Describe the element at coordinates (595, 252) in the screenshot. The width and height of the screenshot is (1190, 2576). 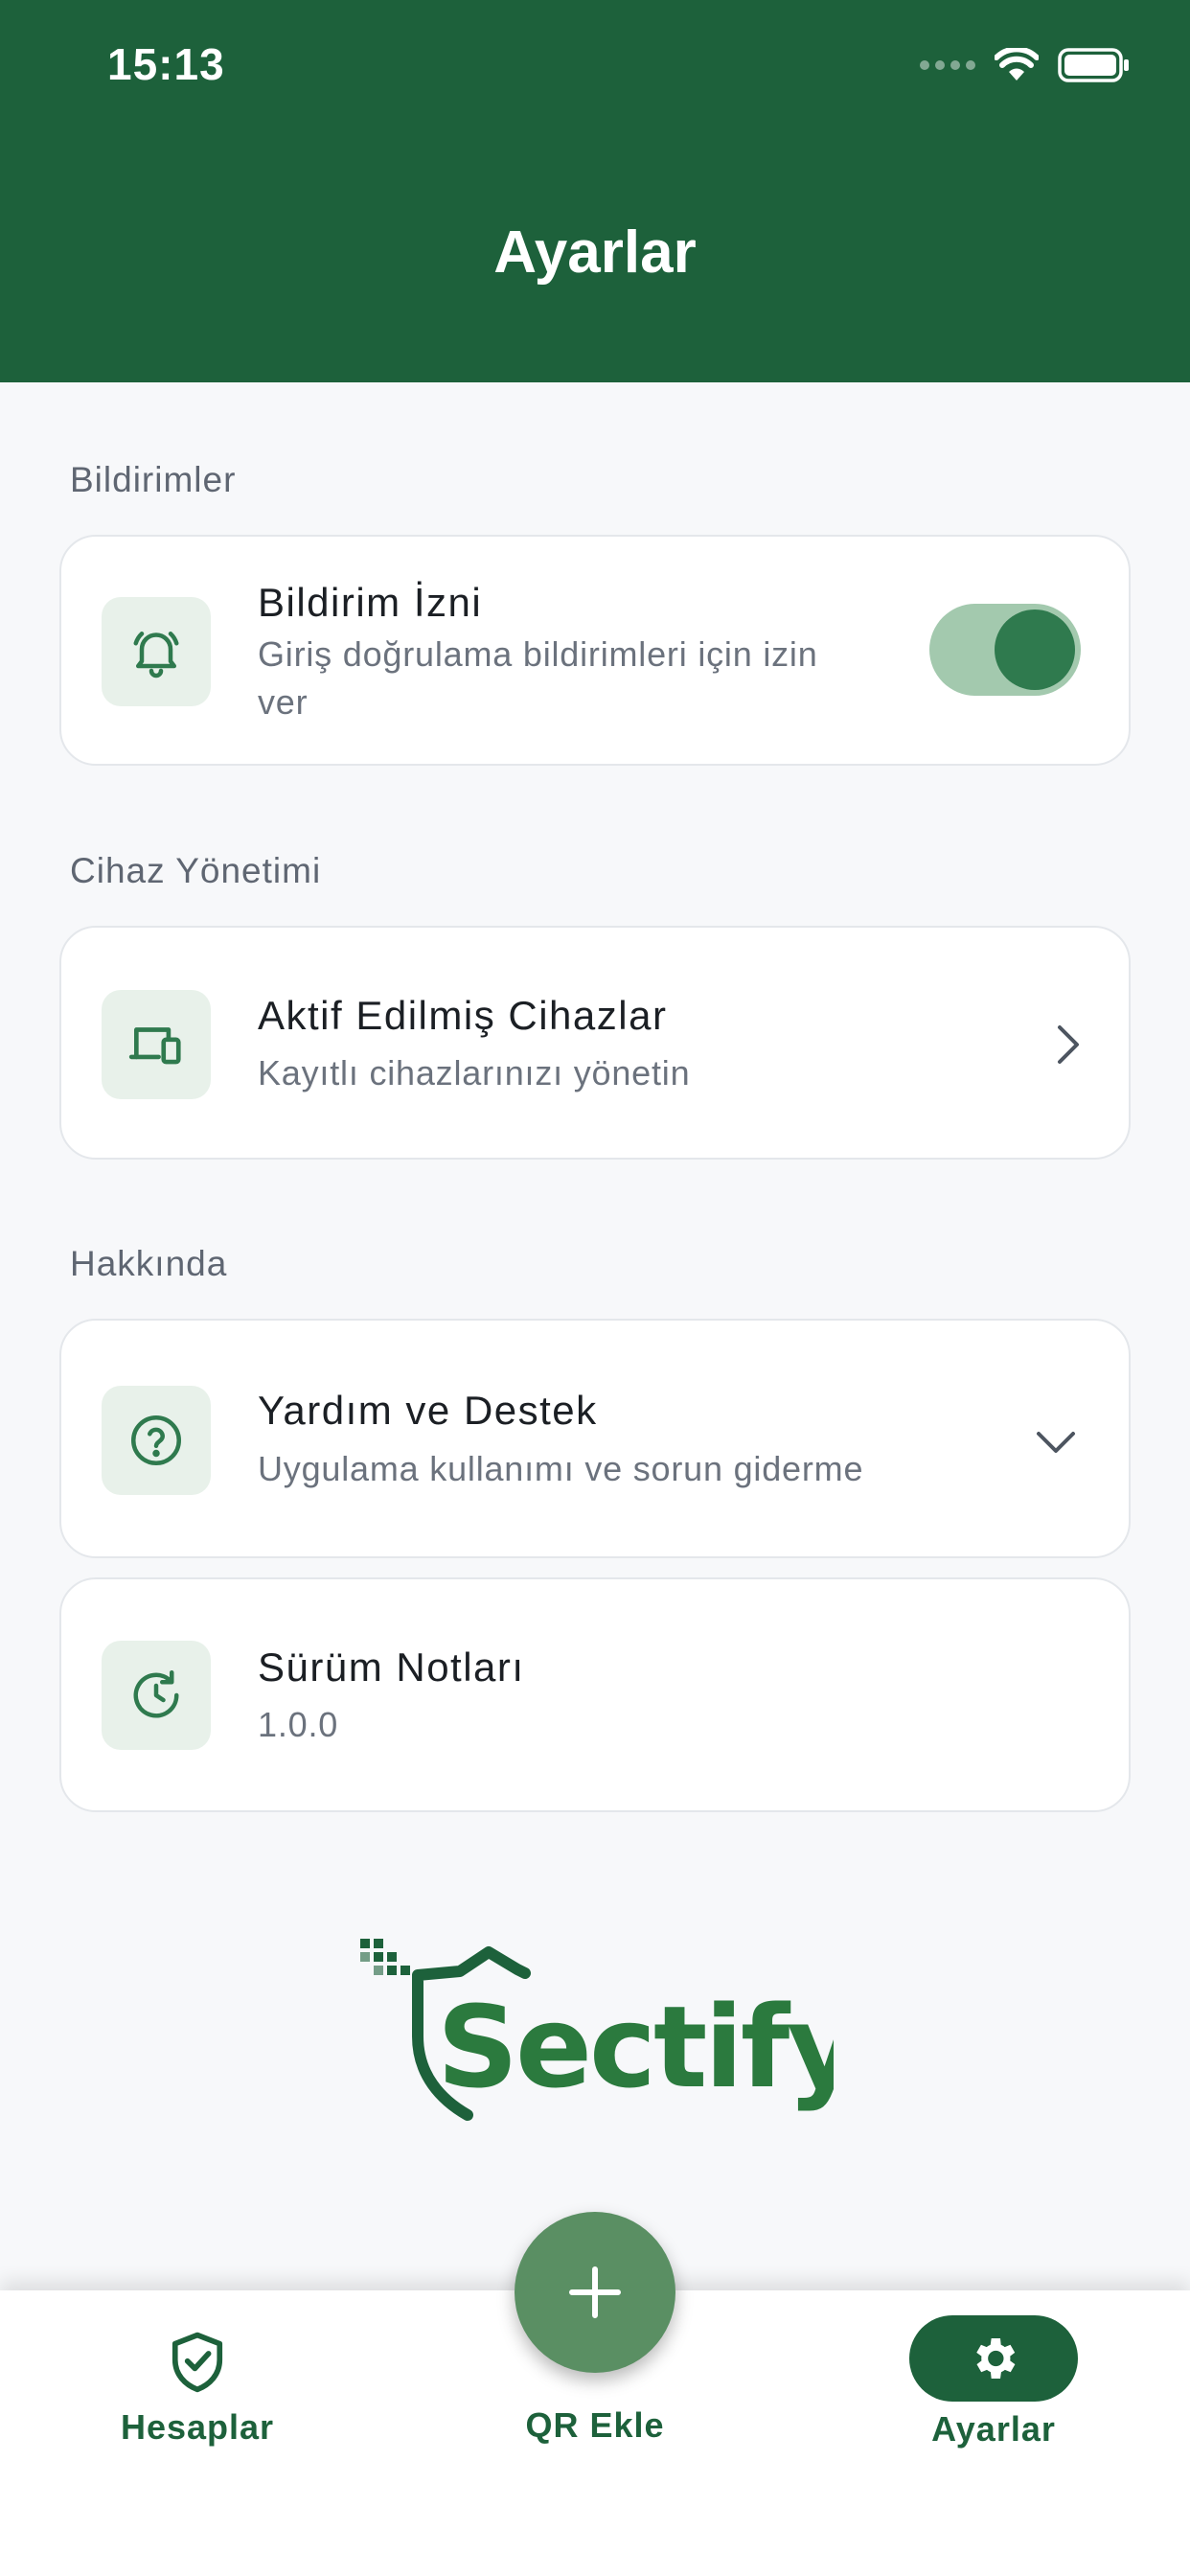
I see `page-title: Ayarlar` at that location.